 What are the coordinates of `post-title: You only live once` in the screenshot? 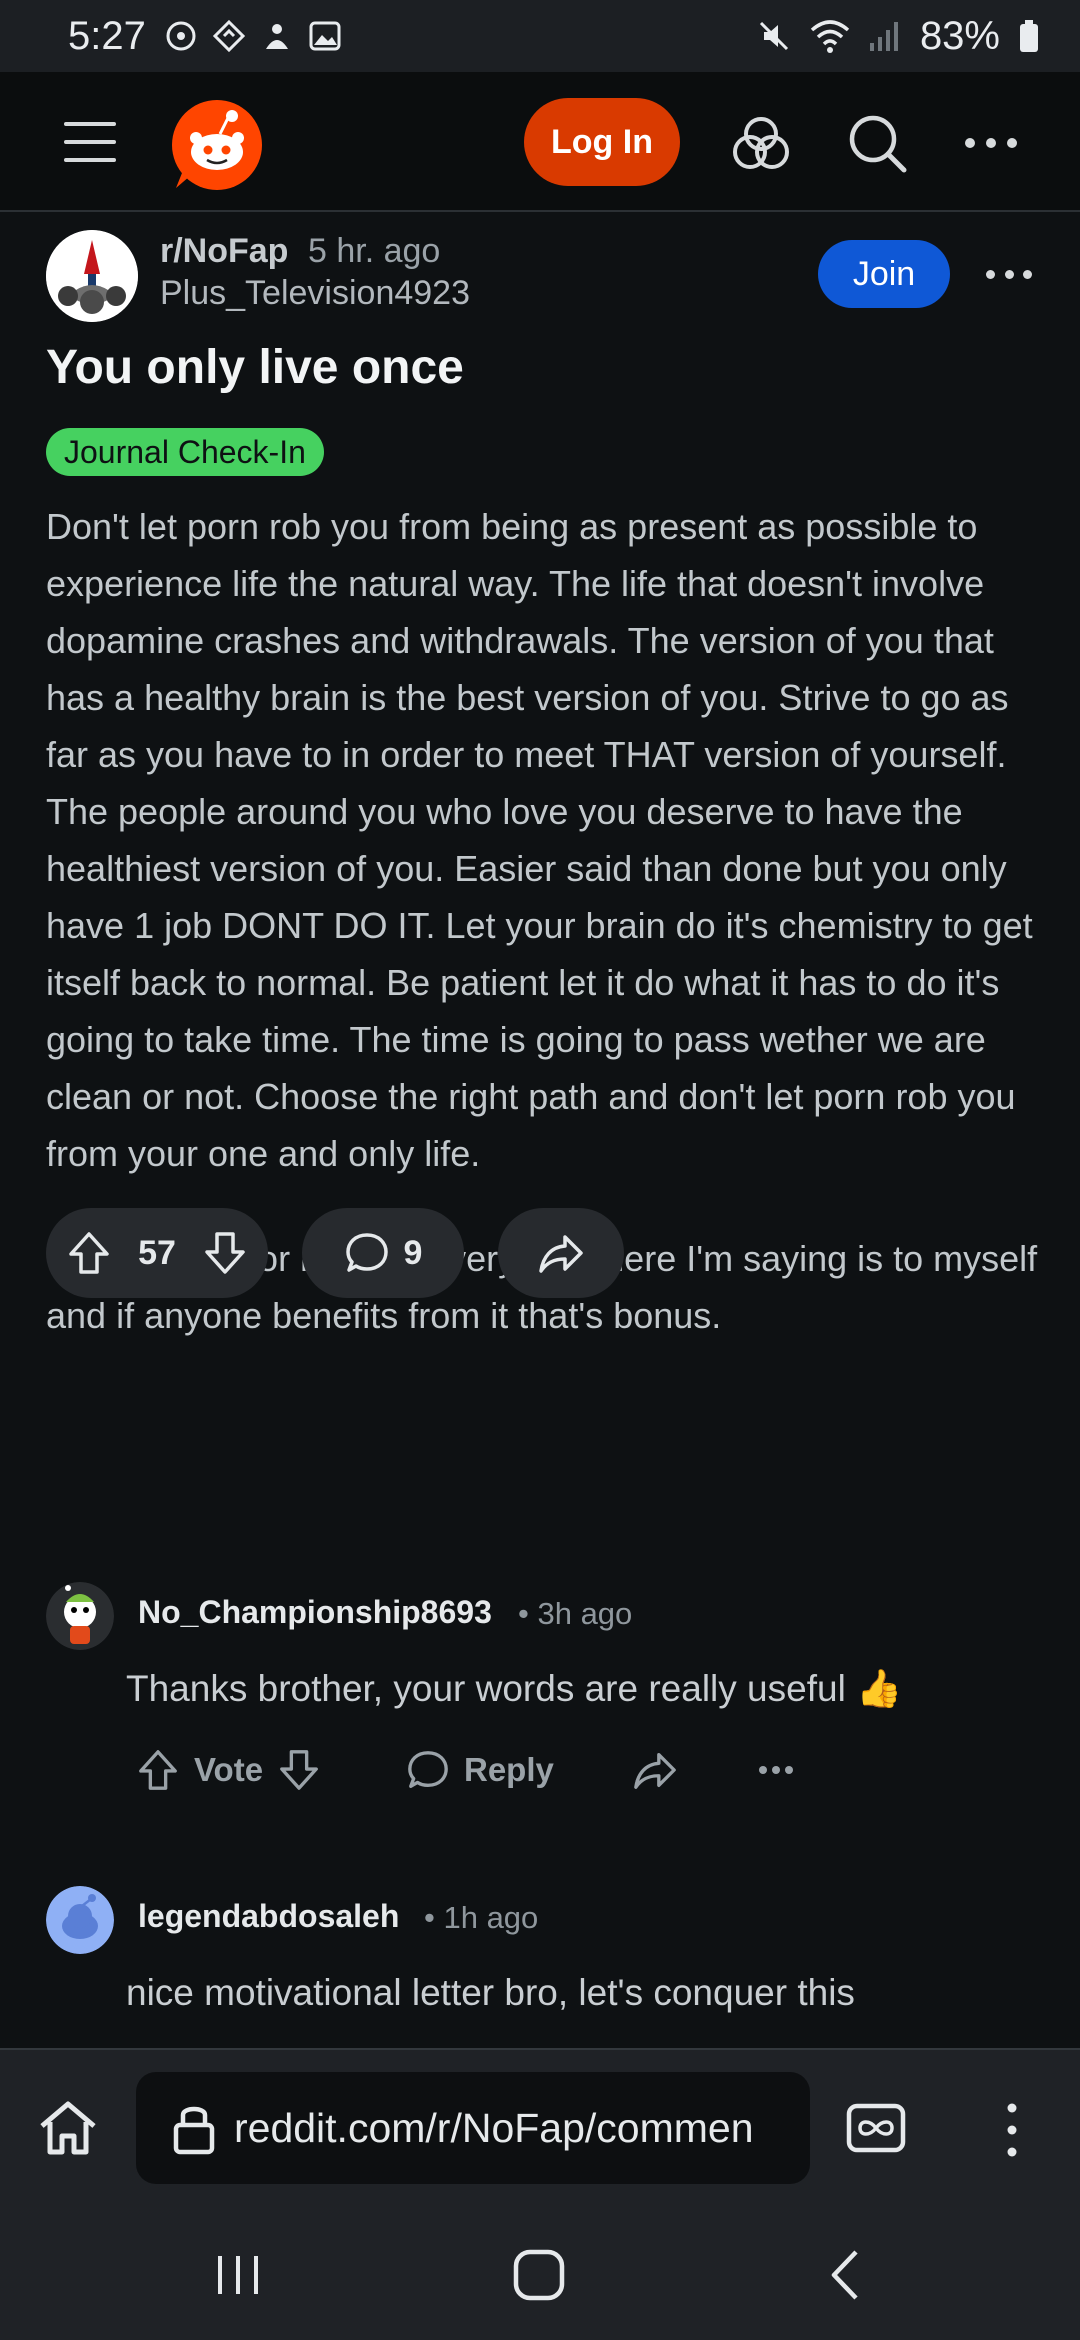 It's located at (255, 367).